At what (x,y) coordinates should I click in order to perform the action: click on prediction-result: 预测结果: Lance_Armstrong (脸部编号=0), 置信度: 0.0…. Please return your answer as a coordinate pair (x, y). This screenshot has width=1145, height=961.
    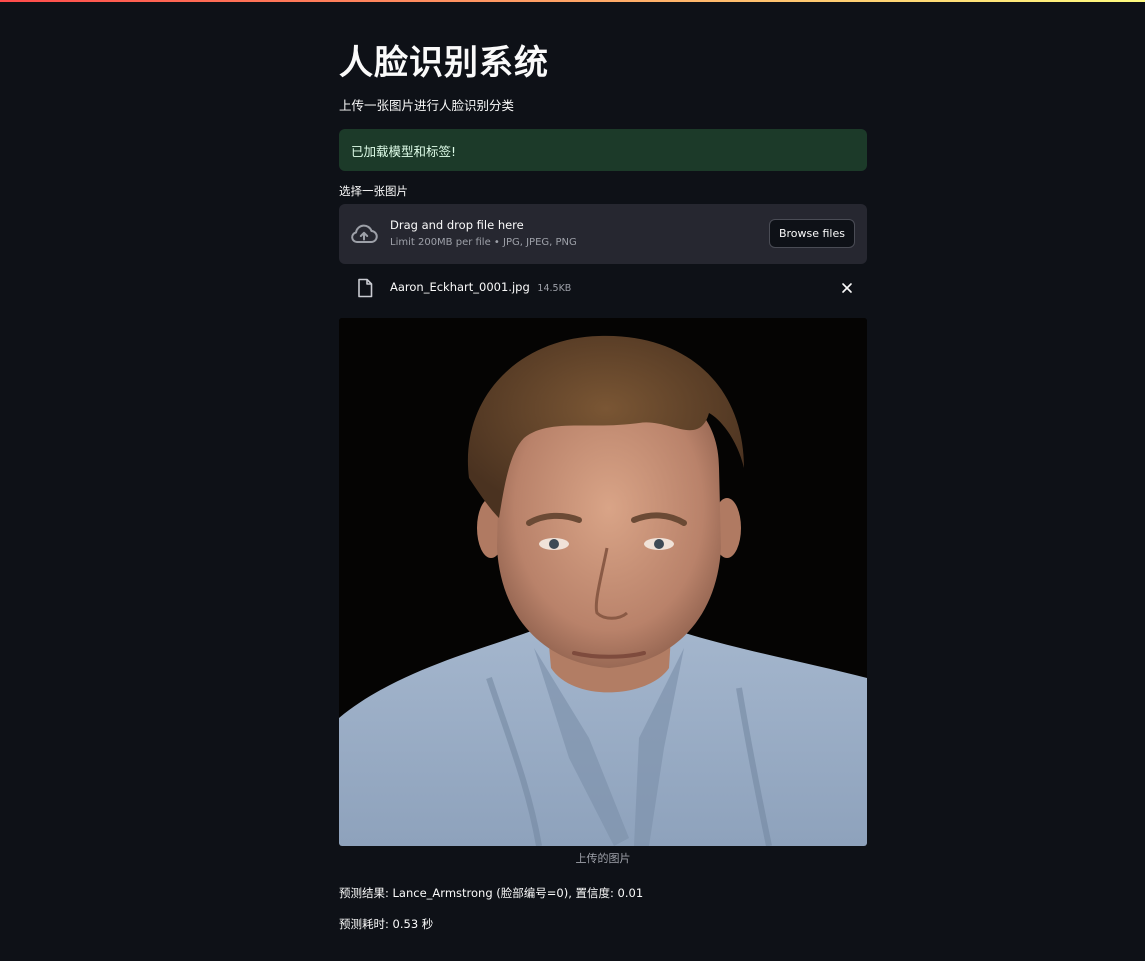
    Looking at the image, I should click on (491, 893).